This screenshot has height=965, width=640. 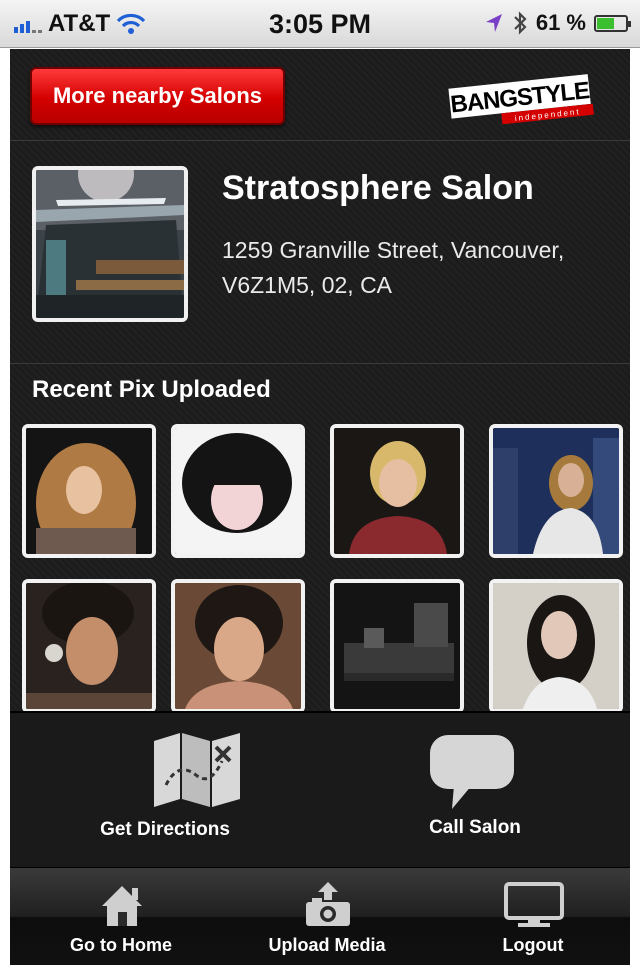 I want to click on tab-logout: Logout, so click(x=530, y=916).